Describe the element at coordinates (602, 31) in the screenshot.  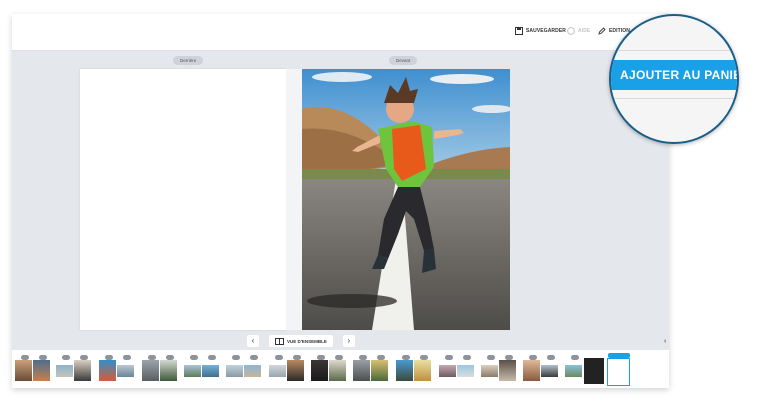
I see `pencil-icon` at that location.